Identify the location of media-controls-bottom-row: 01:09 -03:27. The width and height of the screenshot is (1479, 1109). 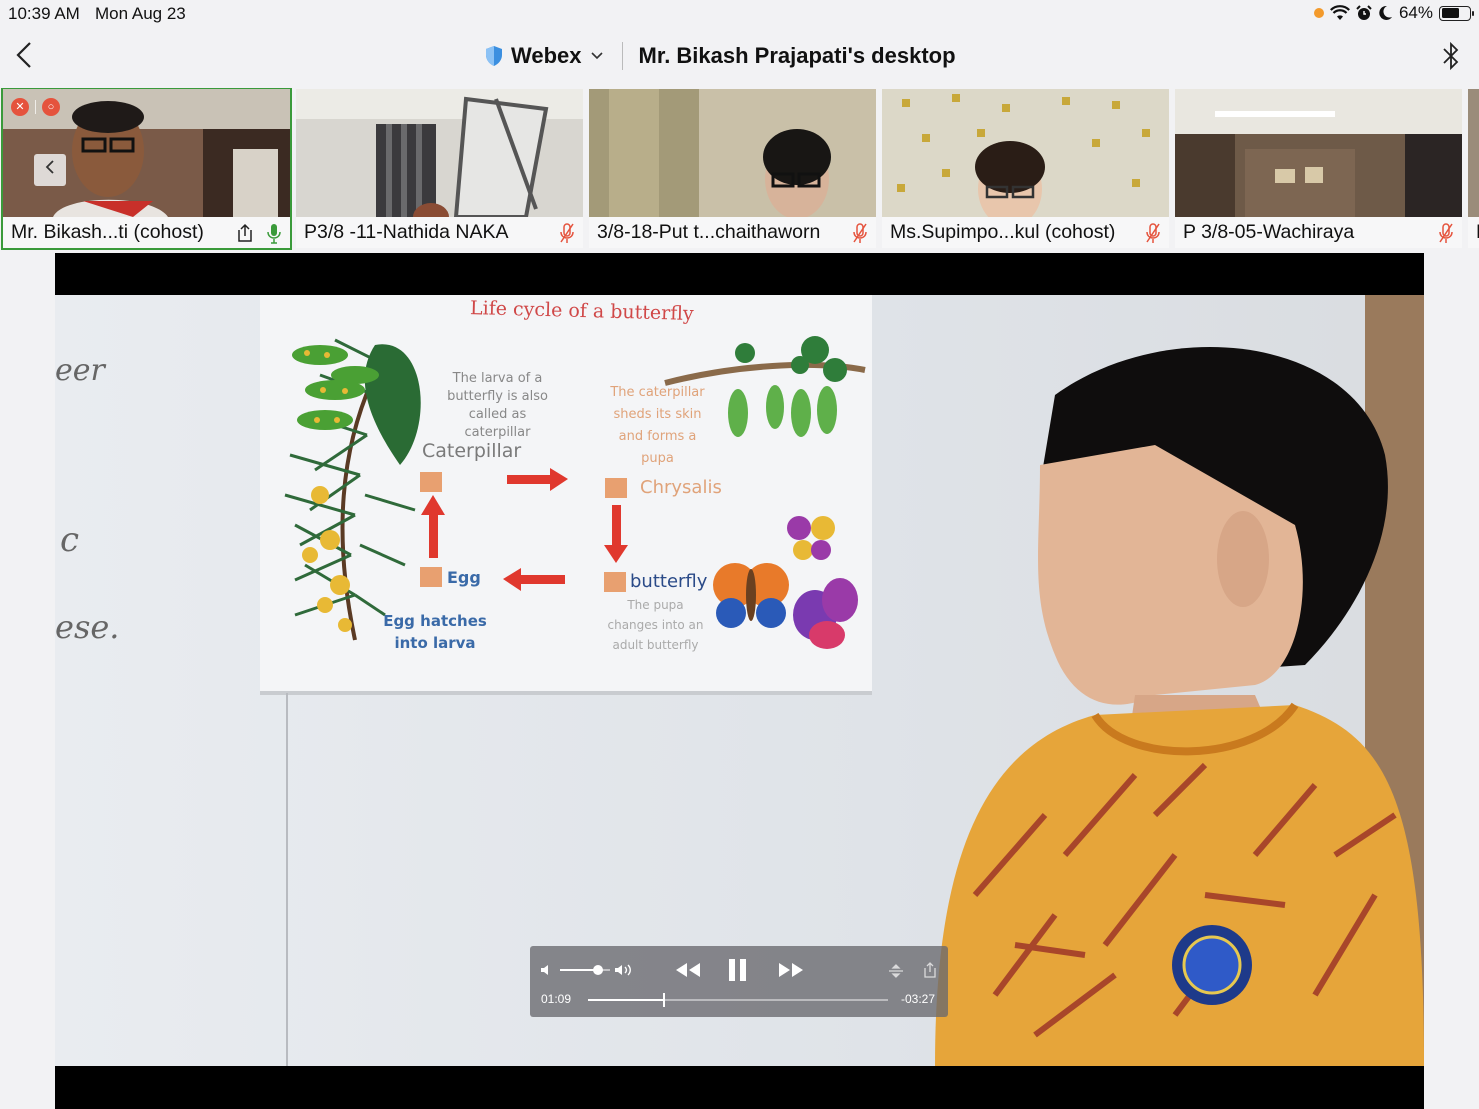
(739, 1000).